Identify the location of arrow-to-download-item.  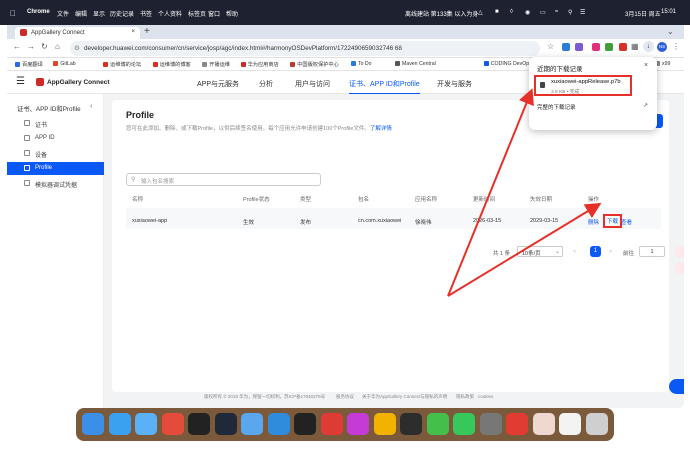
(490, 192).